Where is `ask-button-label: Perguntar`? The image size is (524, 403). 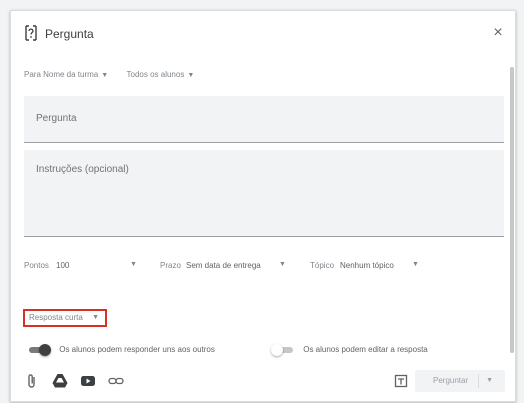
ask-button-label: Perguntar is located at coordinates (451, 380).